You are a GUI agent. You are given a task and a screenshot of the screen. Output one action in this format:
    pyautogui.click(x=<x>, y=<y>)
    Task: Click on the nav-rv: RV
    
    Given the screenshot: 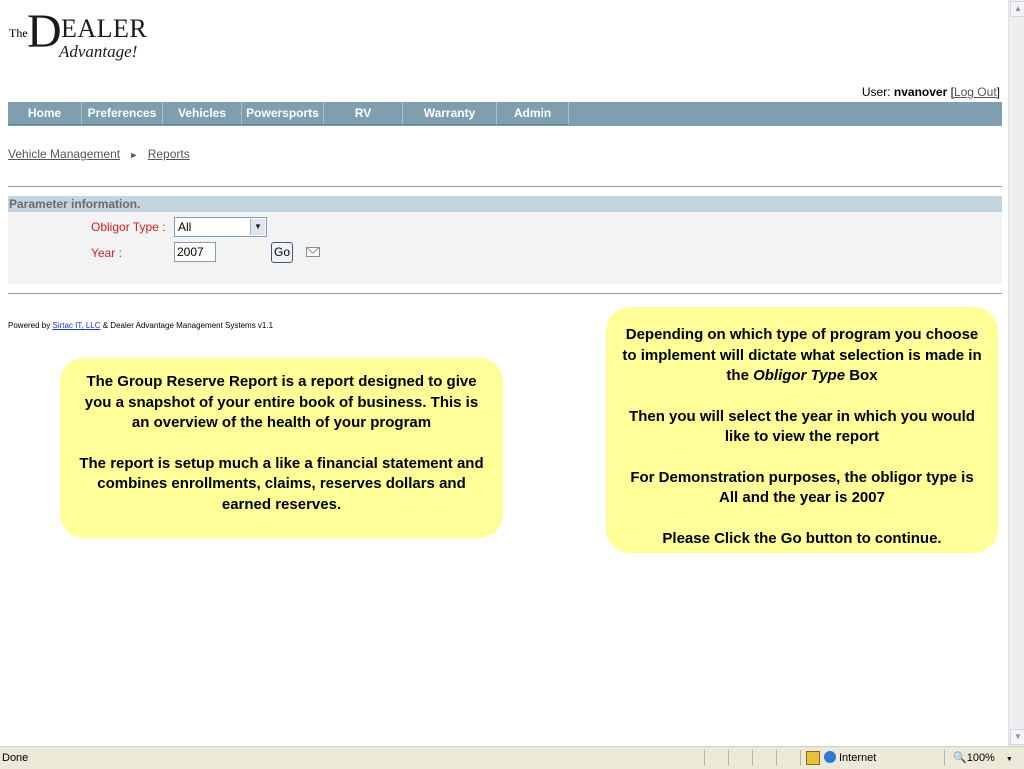 What is the action you would take?
    pyautogui.click(x=363, y=113)
    